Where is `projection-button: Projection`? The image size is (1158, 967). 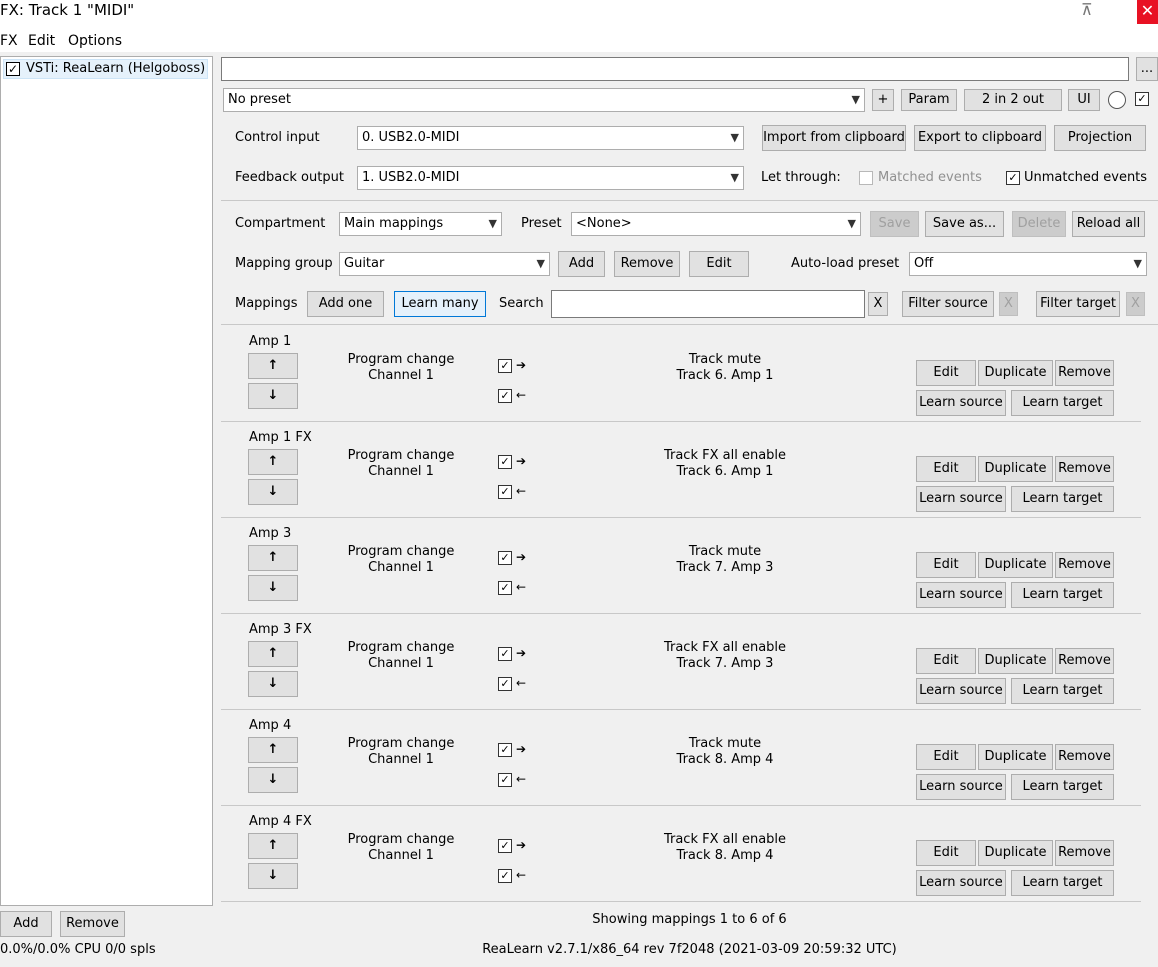
projection-button: Projection is located at coordinates (1100, 138).